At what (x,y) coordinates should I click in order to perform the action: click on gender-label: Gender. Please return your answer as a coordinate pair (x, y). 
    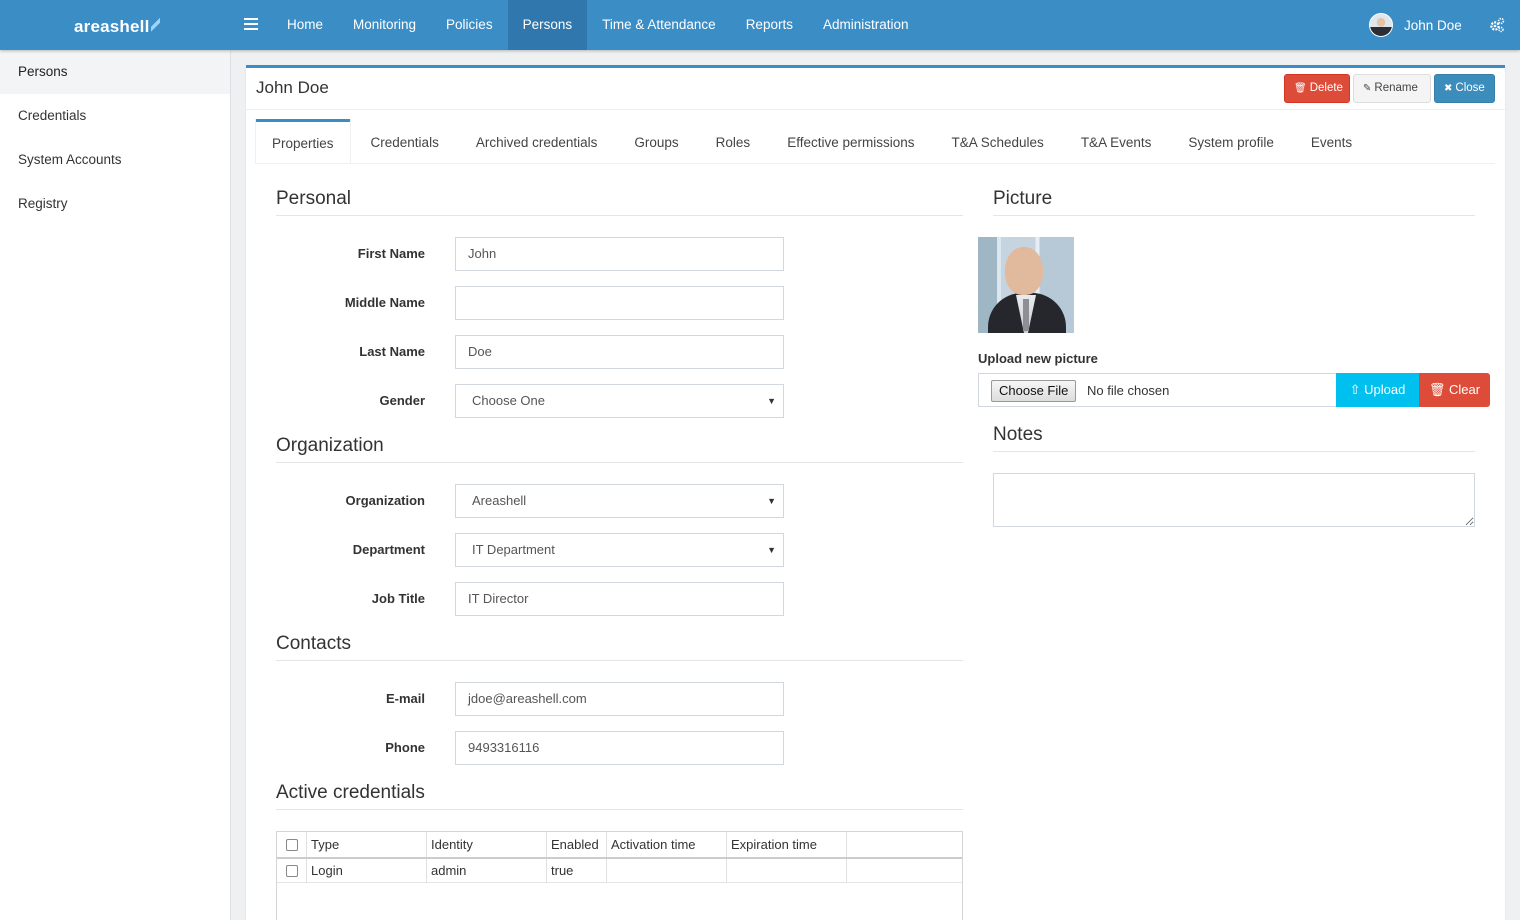
    Looking at the image, I should click on (402, 400).